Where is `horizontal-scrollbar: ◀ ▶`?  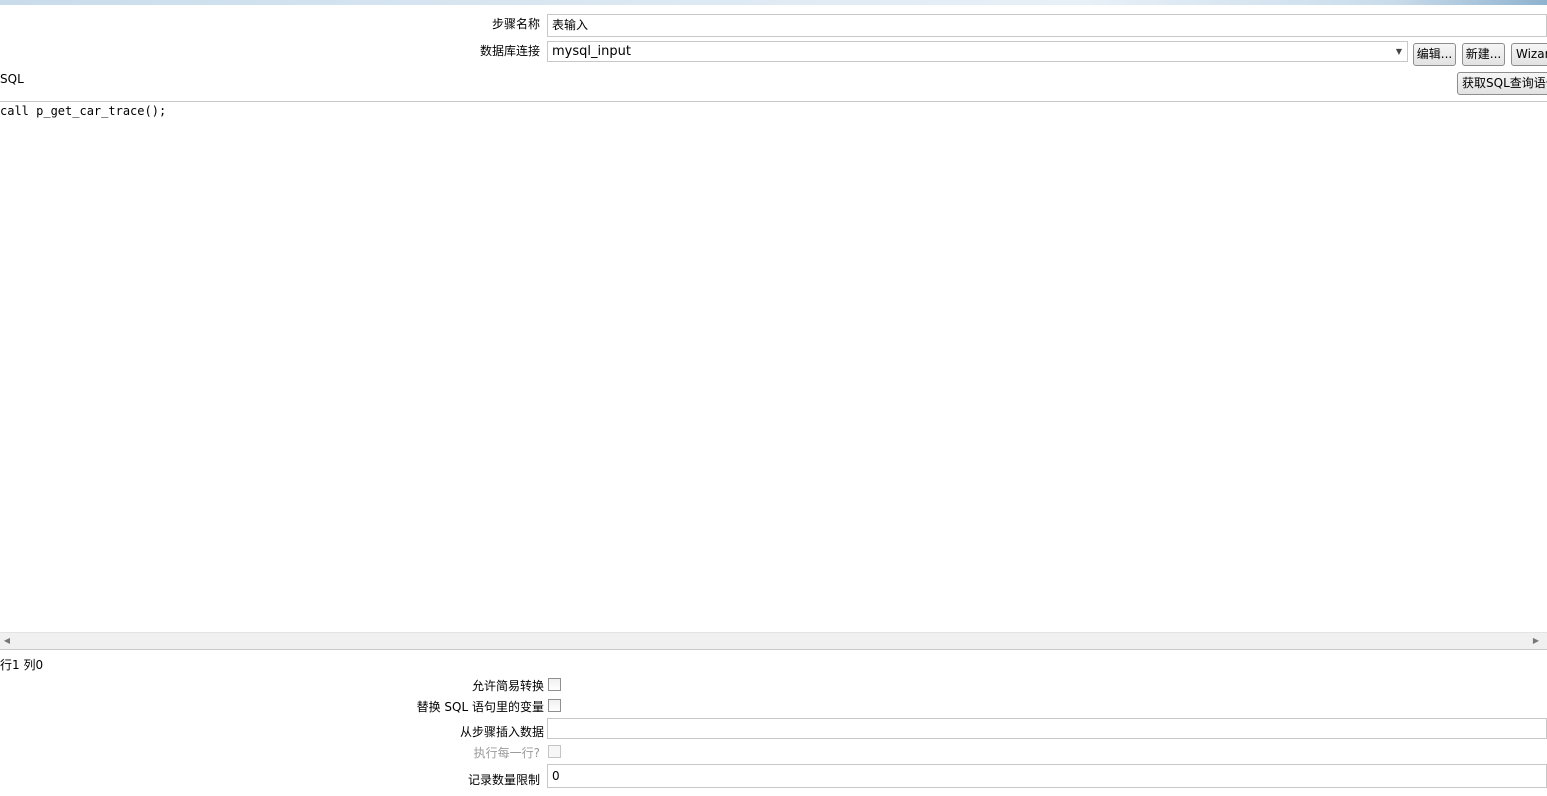 horizontal-scrollbar: ◀ ▶ is located at coordinates (773, 640).